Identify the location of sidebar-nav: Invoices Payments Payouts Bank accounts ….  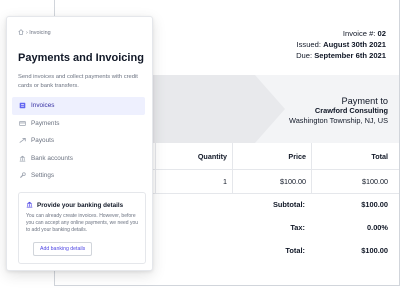
(78, 141).